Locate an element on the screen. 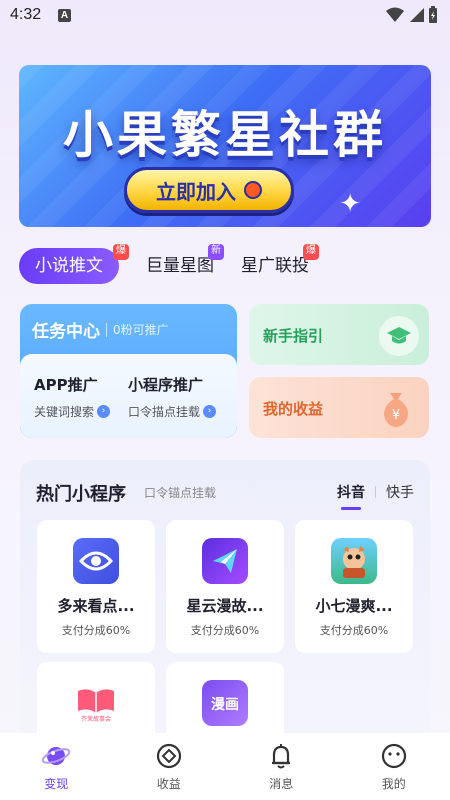 This screenshot has height=800, width=450. miniprogram-card: 多来看点... 支付分成60% is located at coordinates (96, 586).